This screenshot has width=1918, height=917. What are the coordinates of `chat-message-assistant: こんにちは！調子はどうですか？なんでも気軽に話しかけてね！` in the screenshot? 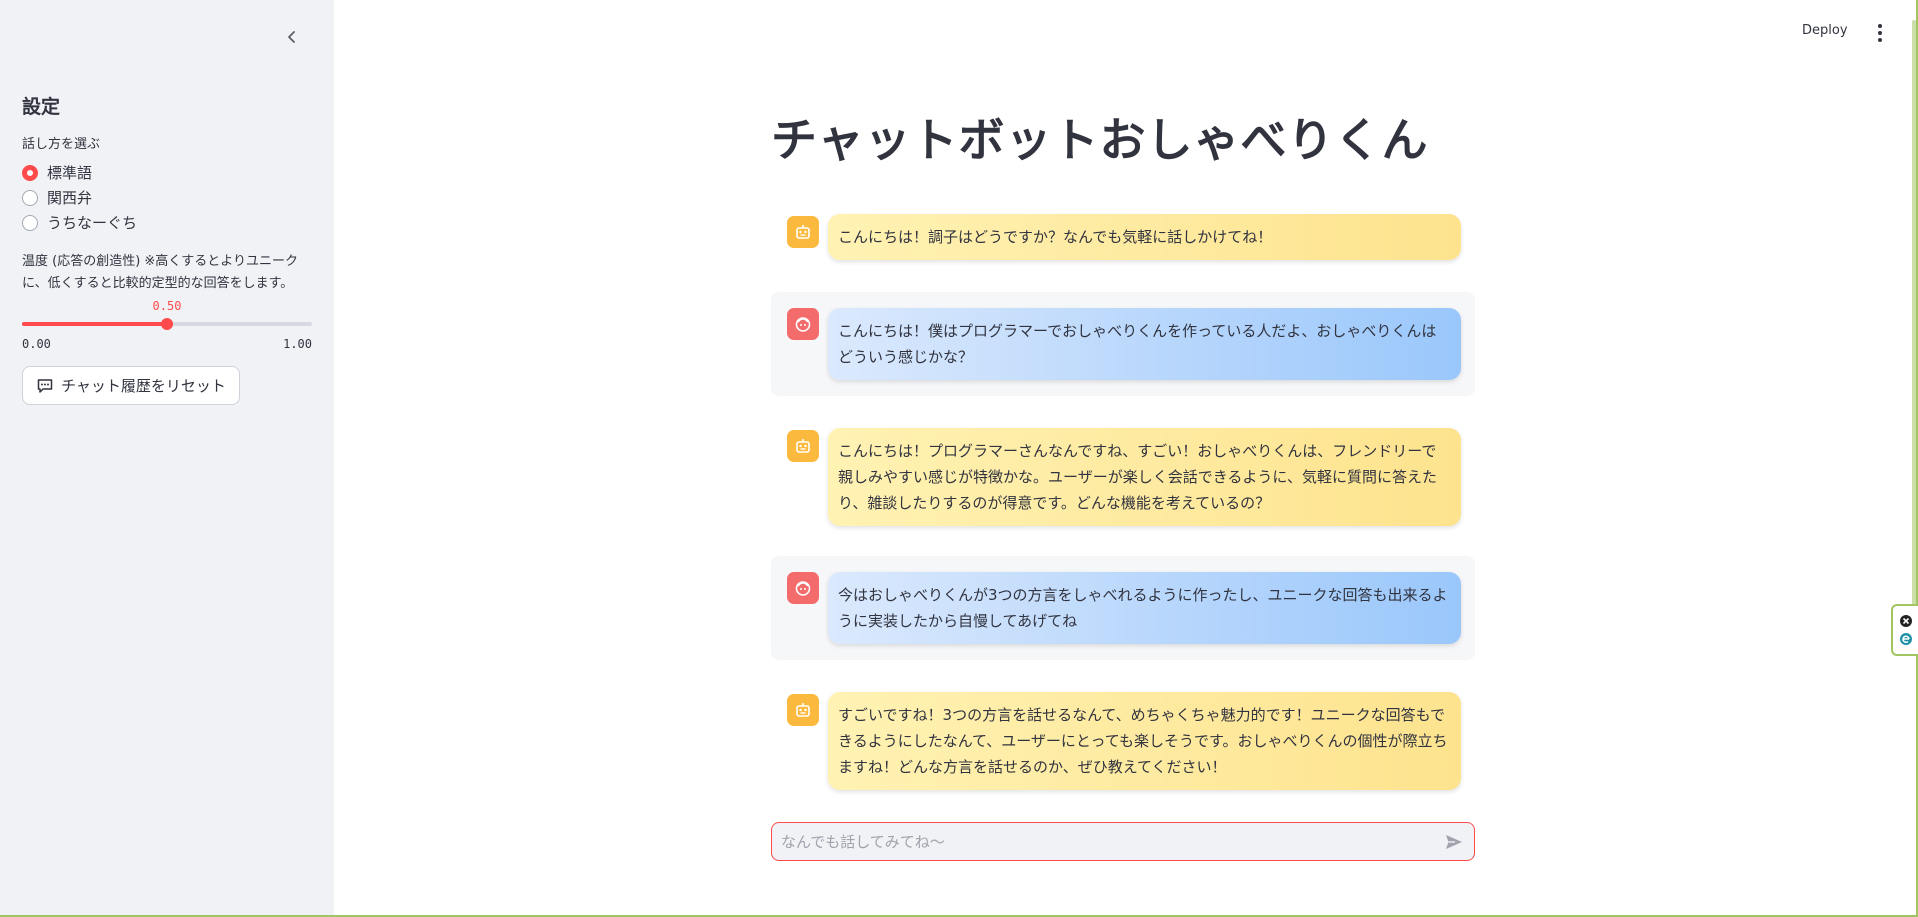 It's located at (1123, 237).